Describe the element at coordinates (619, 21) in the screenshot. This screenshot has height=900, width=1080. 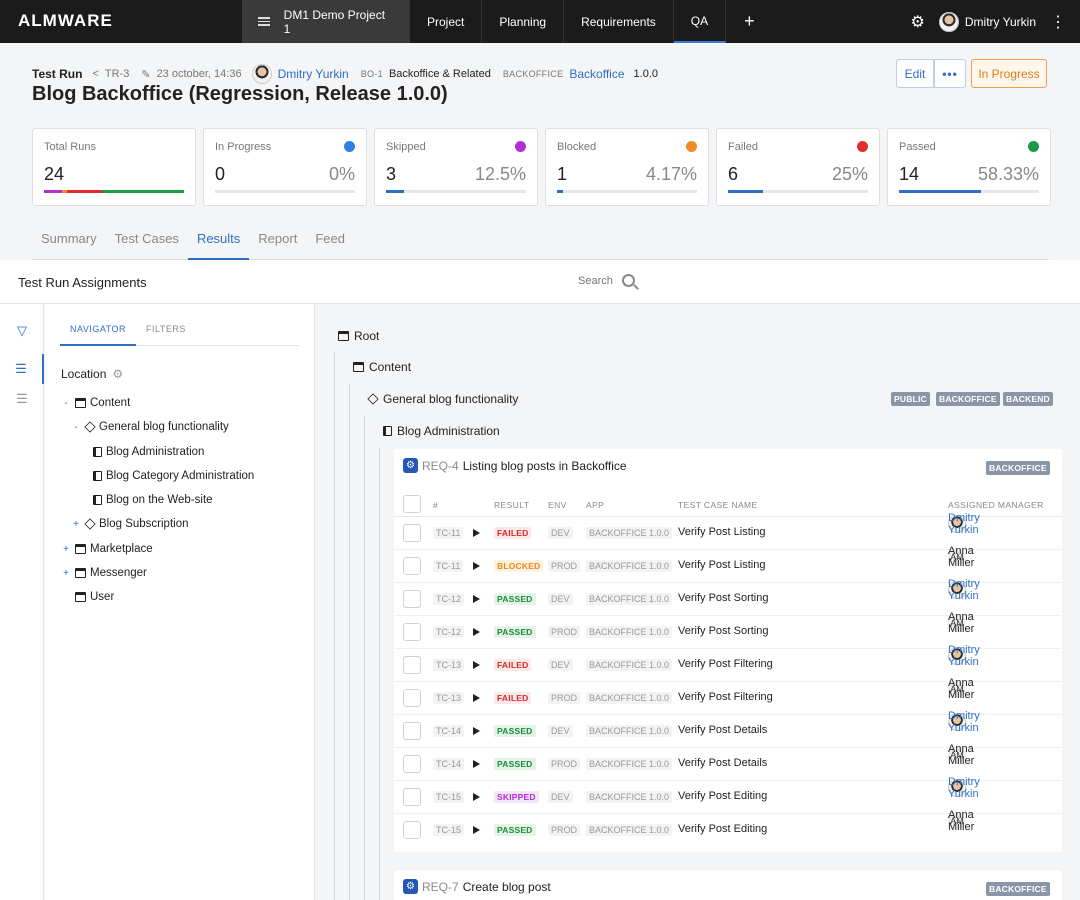
I see `tab-requirements: Requirements` at that location.